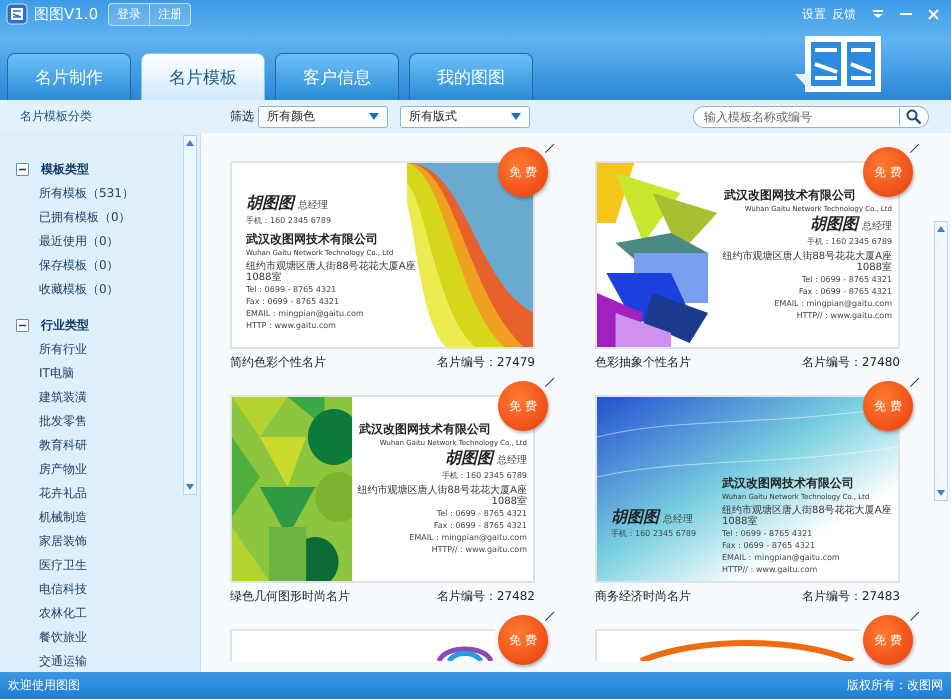 Image resolution: width=951 pixels, height=699 pixels. What do you see at coordinates (56, 116) in the screenshot?
I see `section-title: 名片模板分类` at bounding box center [56, 116].